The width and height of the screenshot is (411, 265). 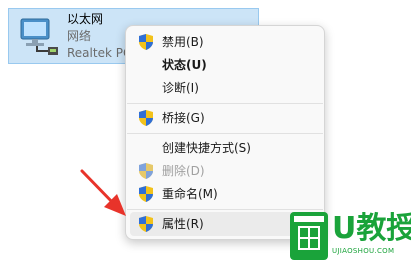 What do you see at coordinates (225, 65) in the screenshot?
I see `menu-item-status: 状态(U)` at bounding box center [225, 65].